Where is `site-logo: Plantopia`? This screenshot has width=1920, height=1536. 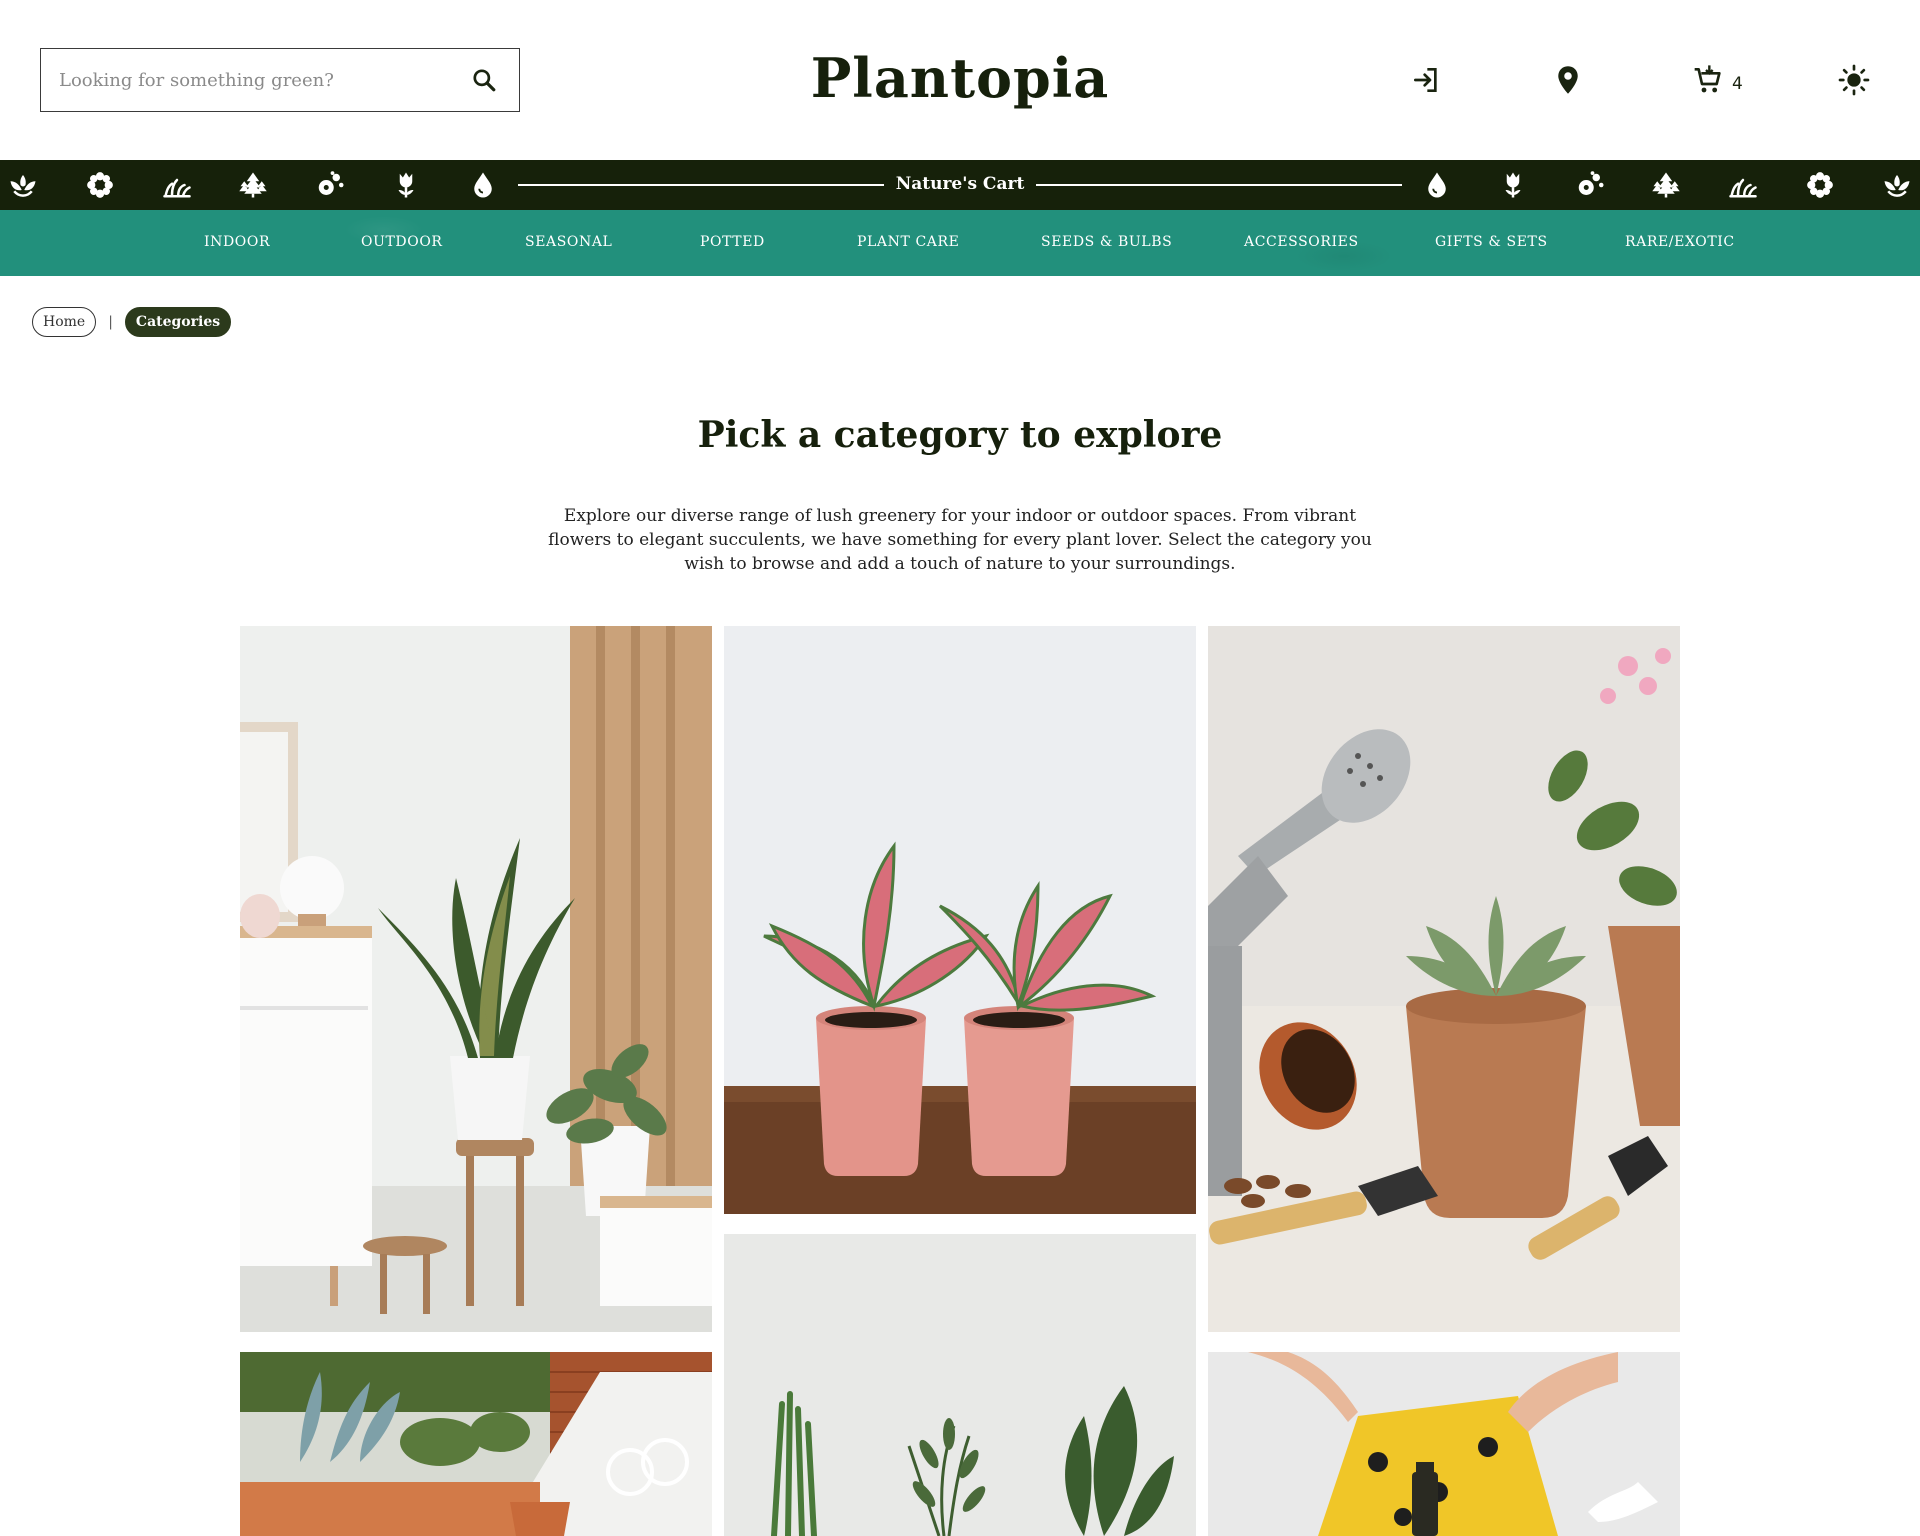 site-logo: Plantopia is located at coordinates (960, 78).